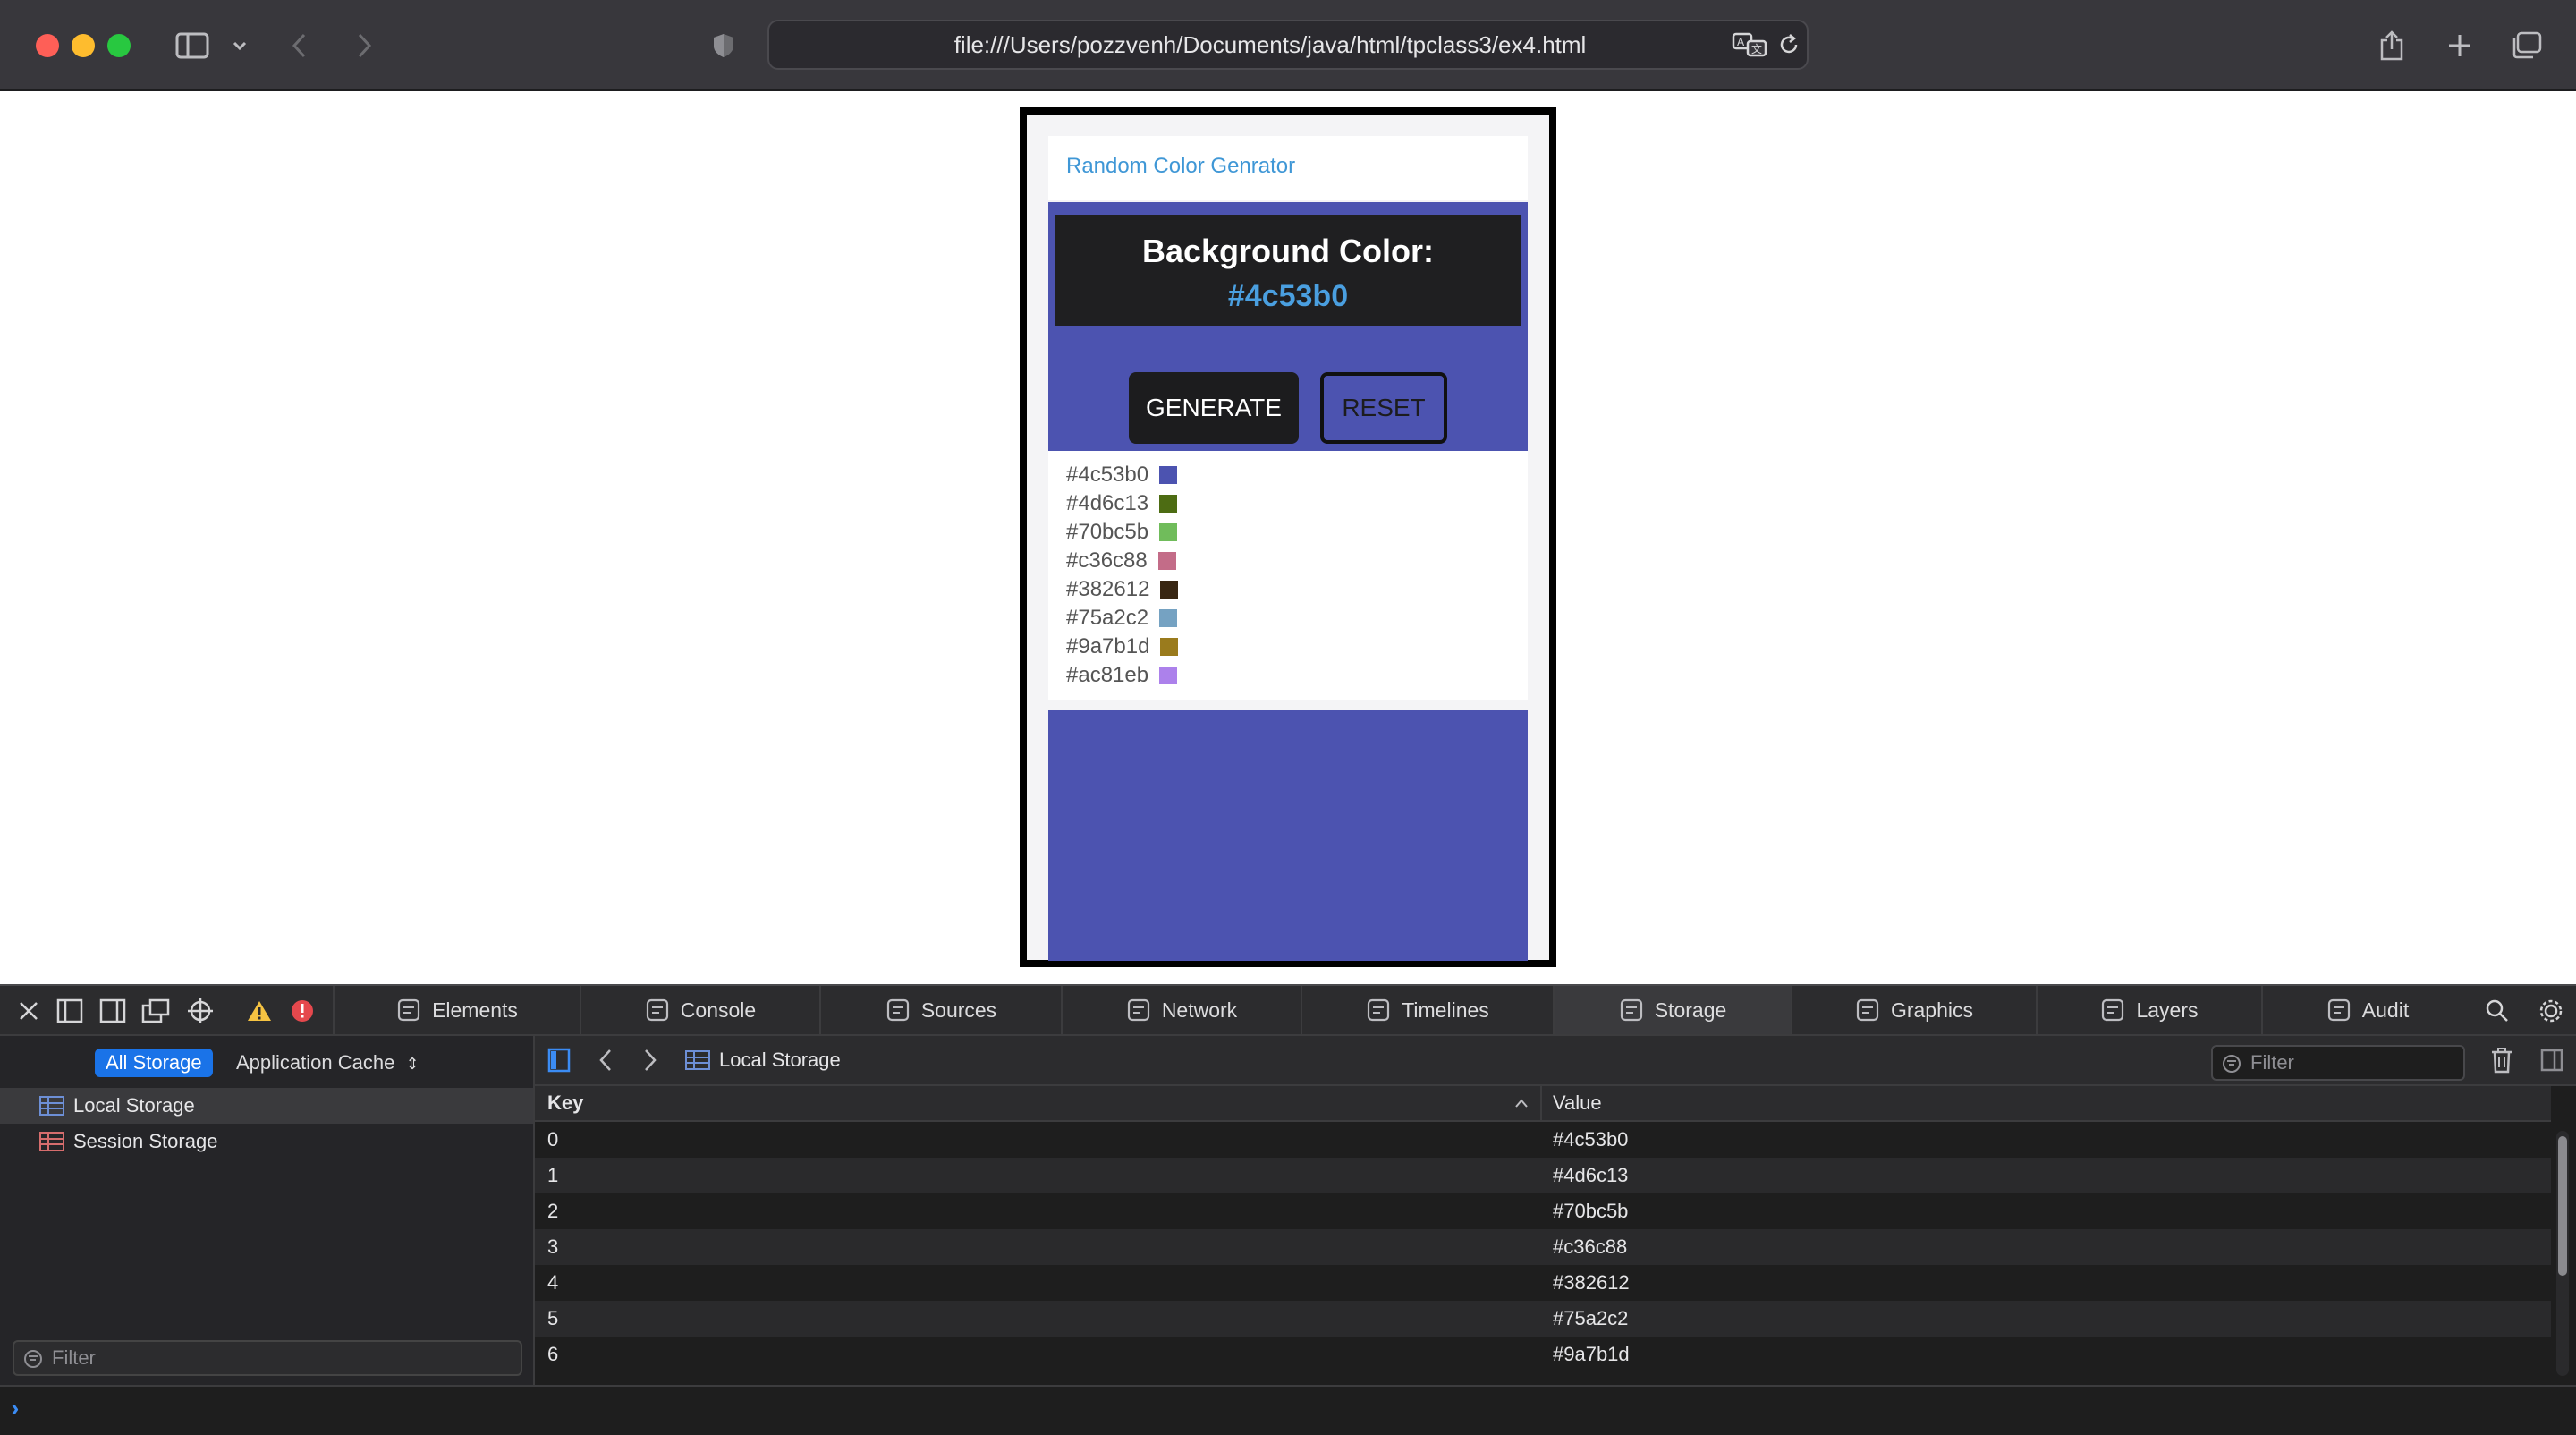 Image resolution: width=2576 pixels, height=1435 pixels. Describe the element at coordinates (2551, 1062) in the screenshot. I see `details-sidebar-icon` at that location.